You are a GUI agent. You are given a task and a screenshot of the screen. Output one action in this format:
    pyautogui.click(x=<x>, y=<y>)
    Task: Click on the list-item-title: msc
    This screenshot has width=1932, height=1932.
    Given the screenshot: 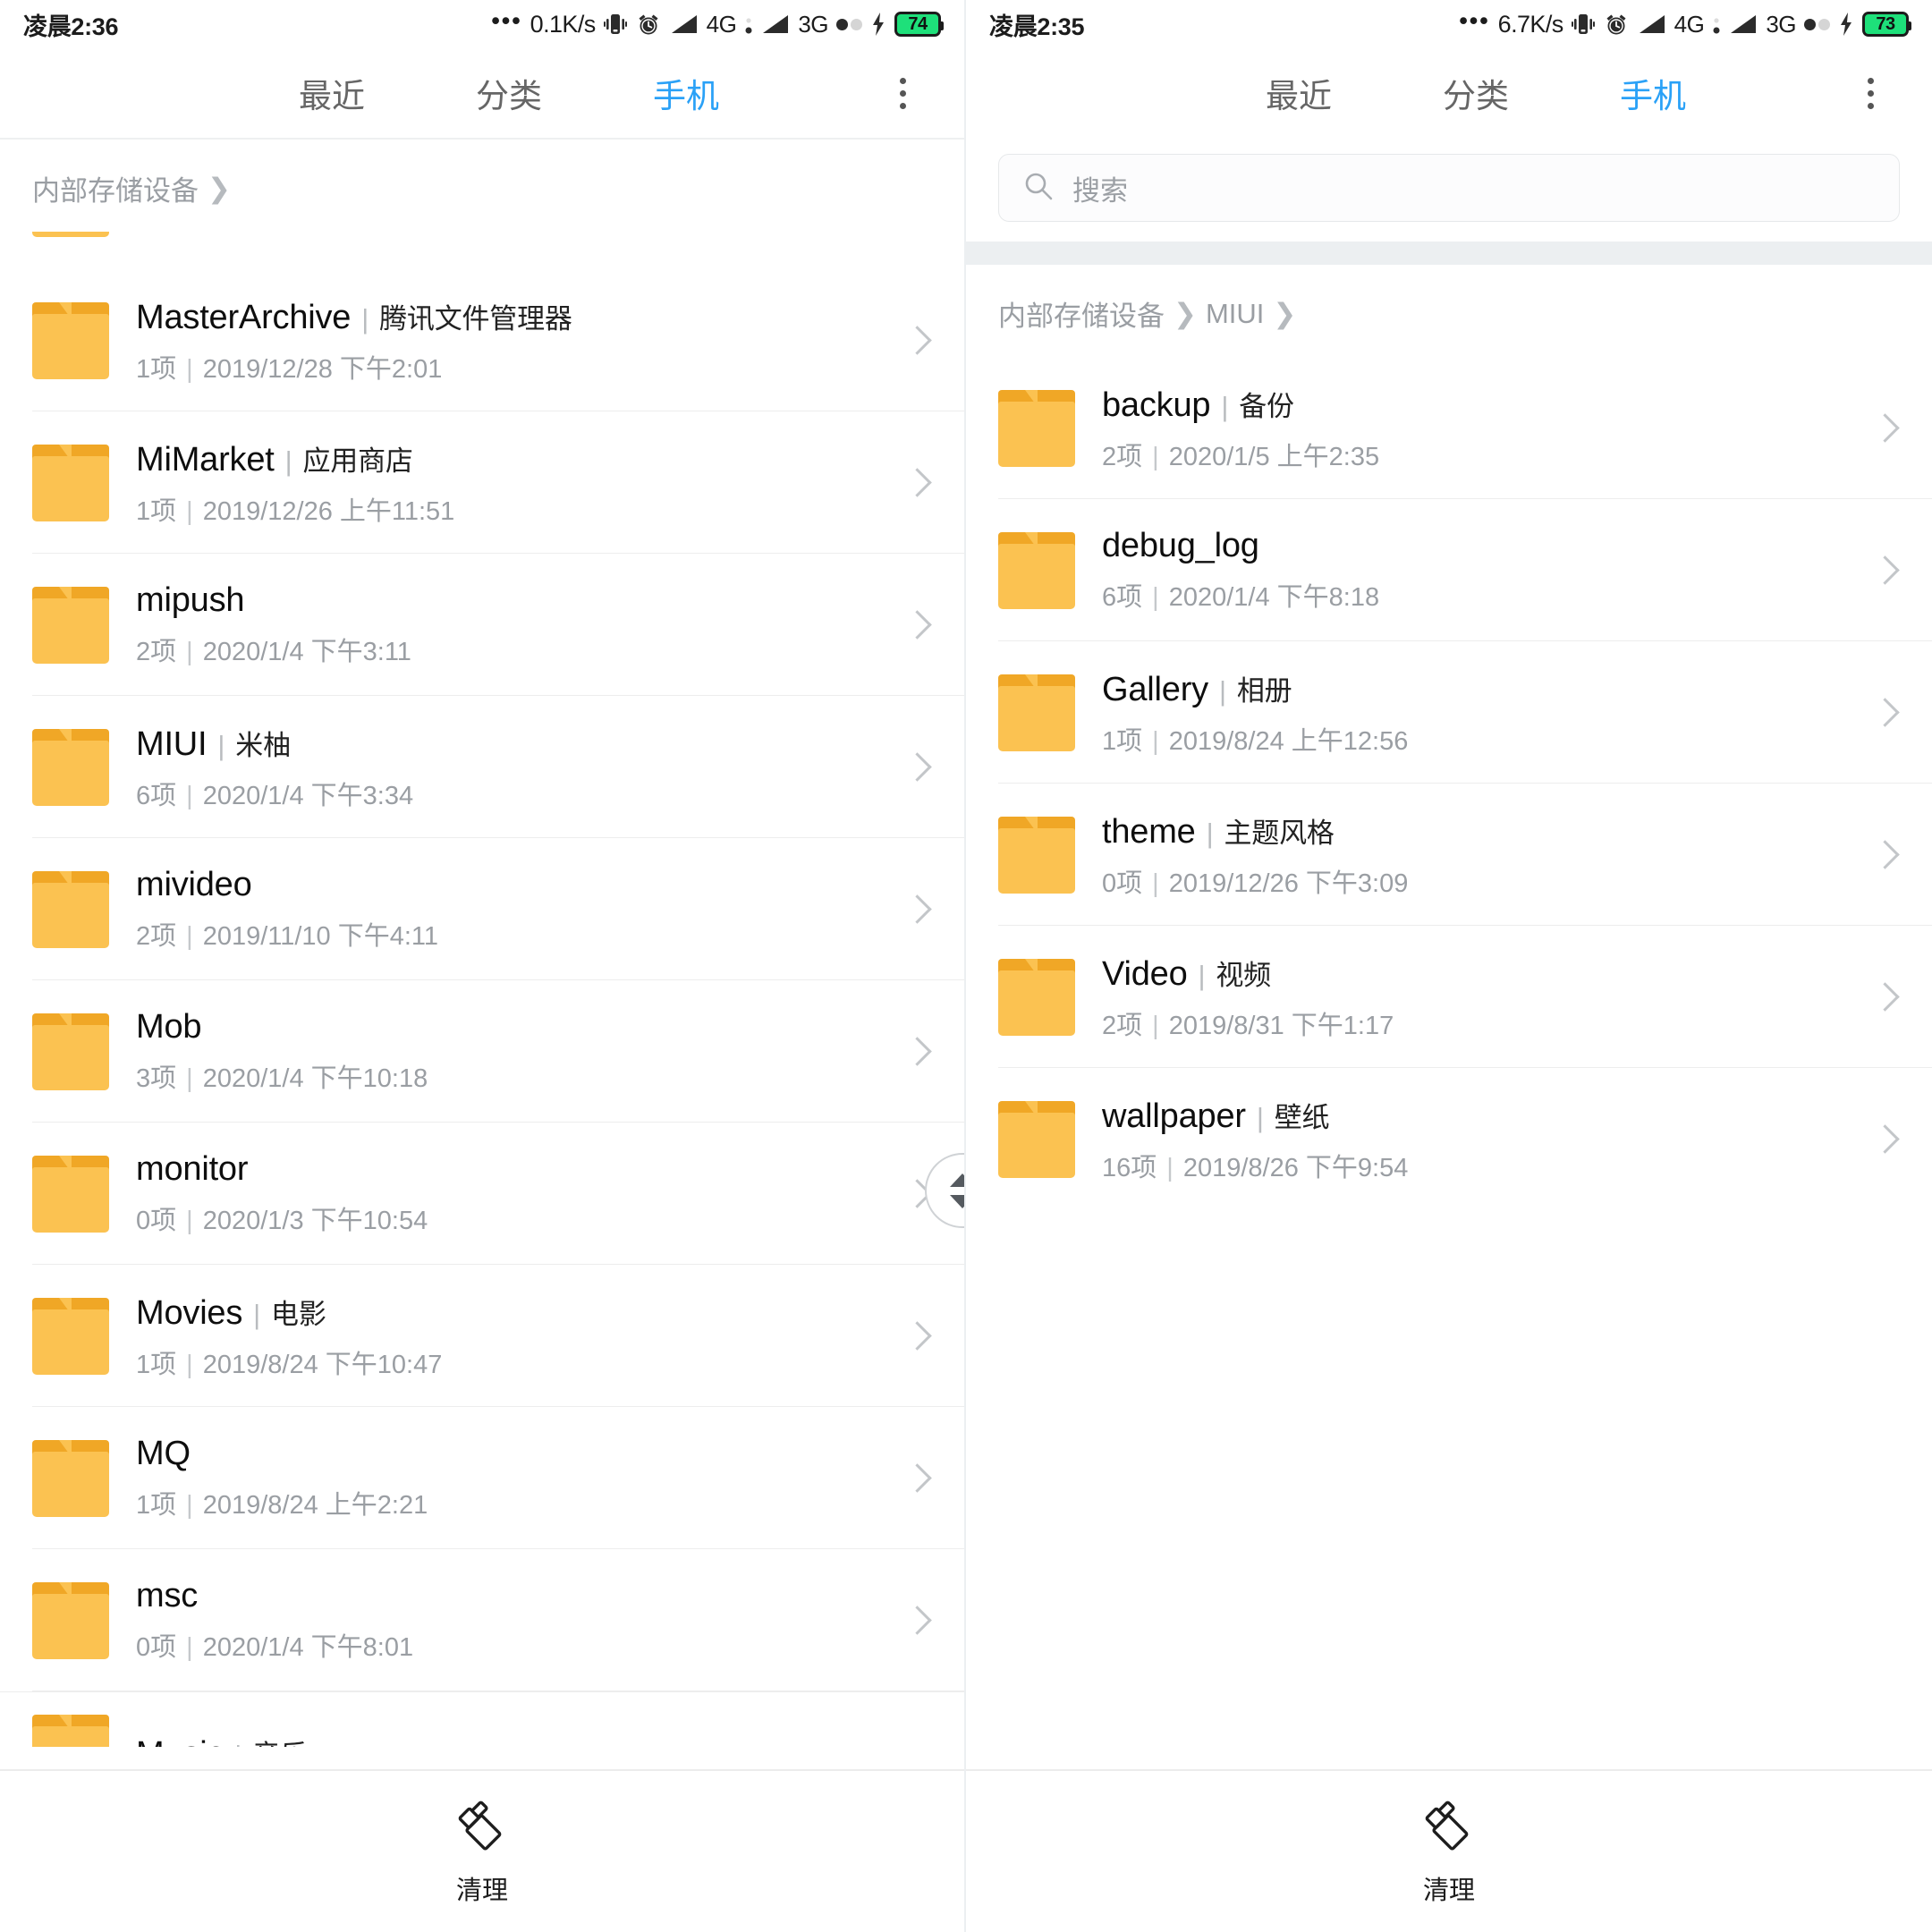 What is the action you would take?
    pyautogui.click(x=511, y=1596)
    